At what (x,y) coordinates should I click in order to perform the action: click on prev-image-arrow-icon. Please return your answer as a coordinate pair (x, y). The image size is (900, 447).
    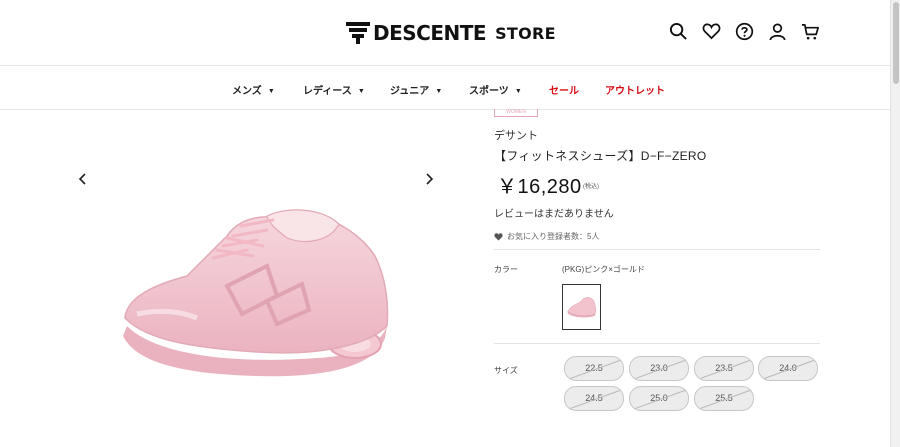
    Looking at the image, I should click on (83, 179).